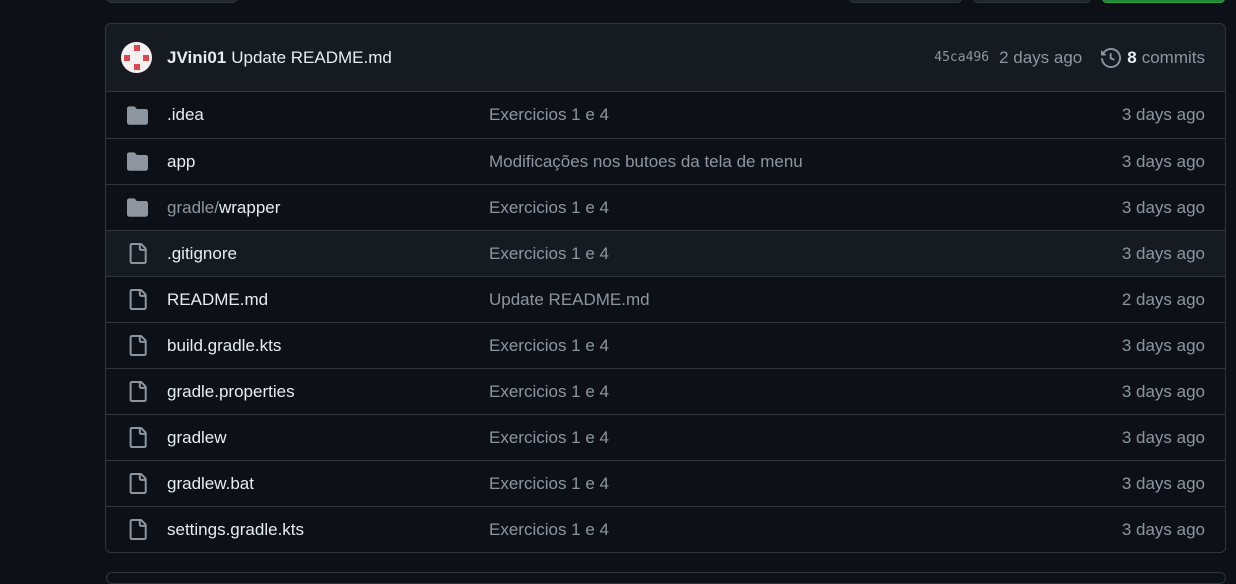 This screenshot has width=1236, height=584. Describe the element at coordinates (805, 300) in the screenshot. I see `file-commit-message-link: Update README.md` at that location.